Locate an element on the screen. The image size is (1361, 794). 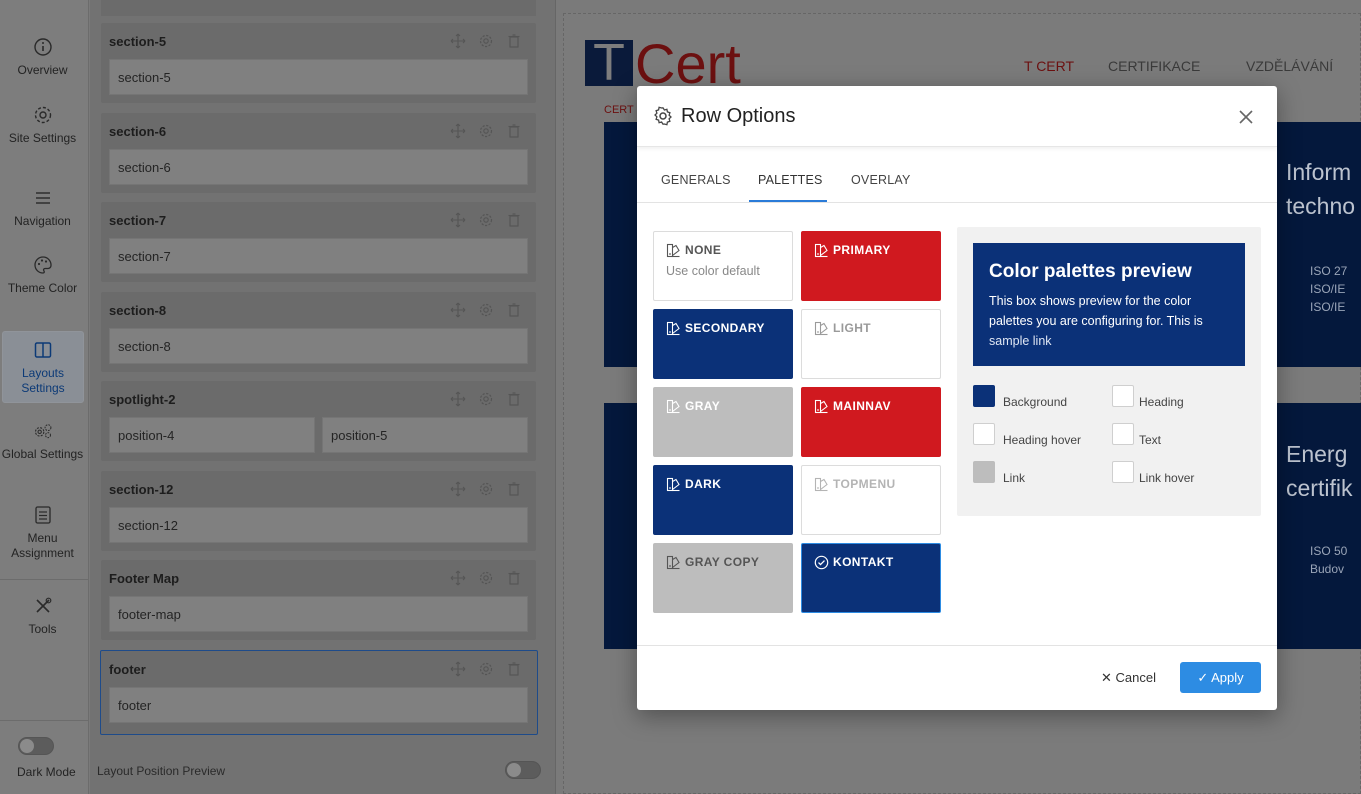
layout-section: Footer Map footer-map is located at coordinates (318, 600).